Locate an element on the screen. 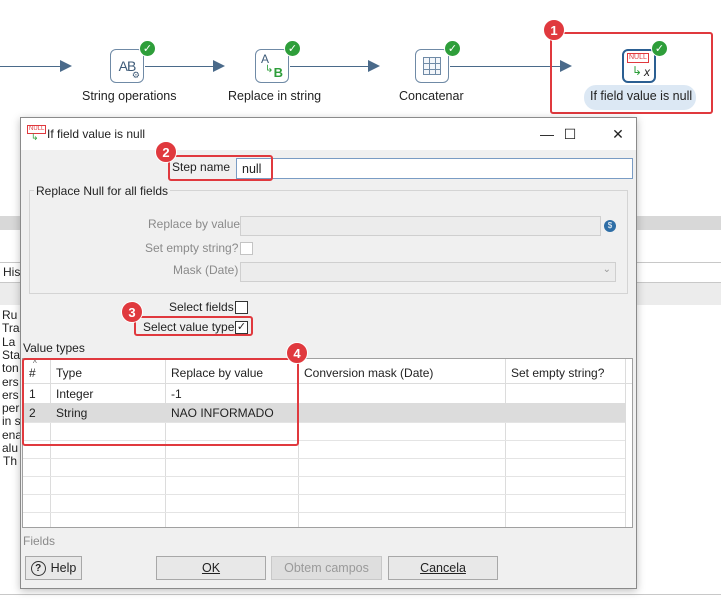 This screenshot has height=600, width=721. annotation-badge-2: 2 is located at coordinates (166, 152).